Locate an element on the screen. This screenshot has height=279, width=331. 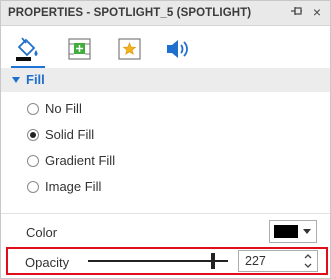
radio-label: No Fill is located at coordinates (63, 108).